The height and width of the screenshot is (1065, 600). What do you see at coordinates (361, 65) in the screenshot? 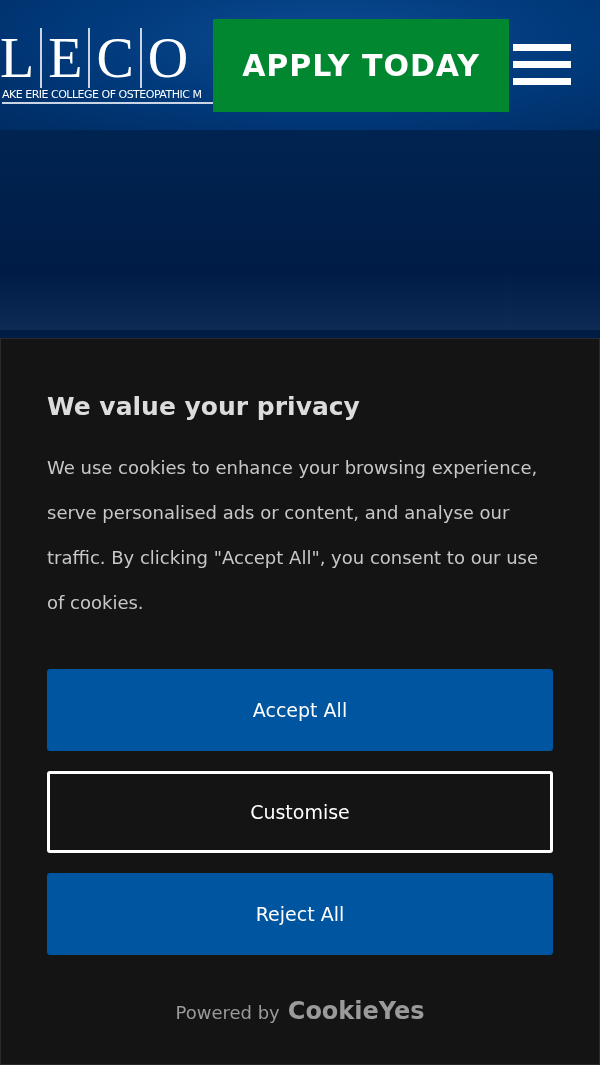
I see `apply-button: APPLY TODAY` at bounding box center [361, 65].